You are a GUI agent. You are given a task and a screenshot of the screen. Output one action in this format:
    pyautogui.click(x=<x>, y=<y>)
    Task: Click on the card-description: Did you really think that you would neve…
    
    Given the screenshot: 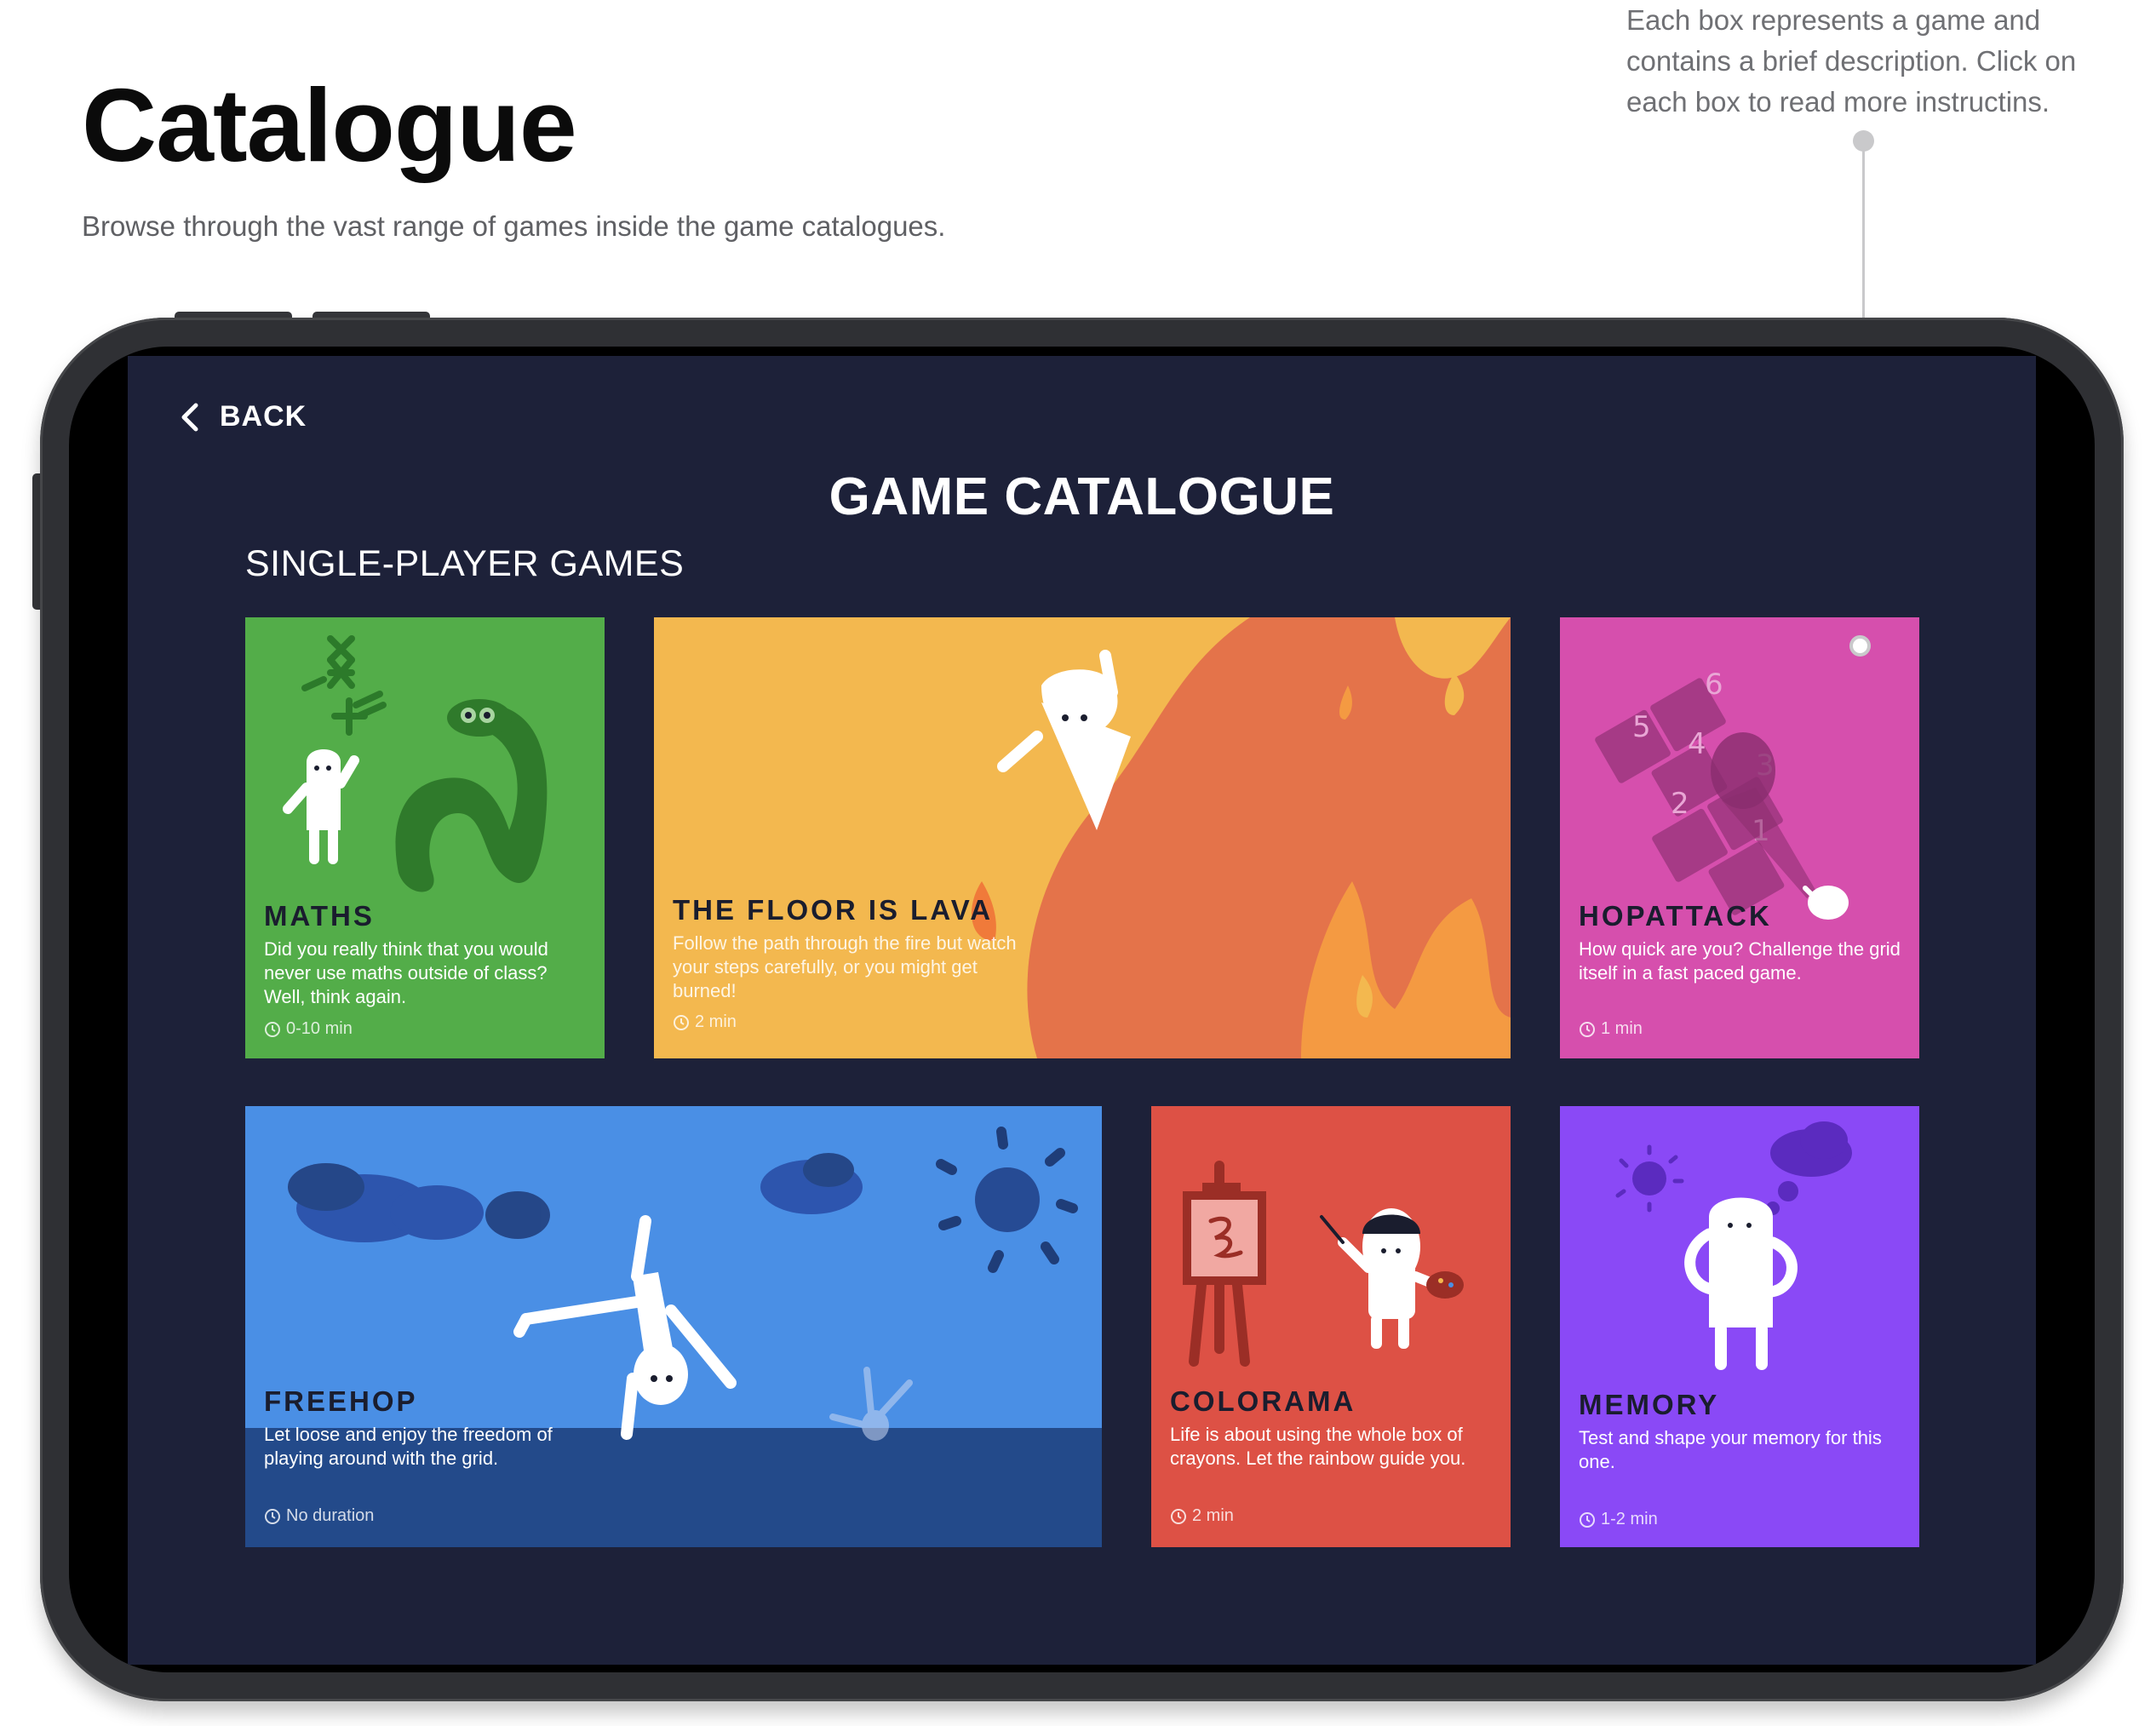 What is the action you would take?
    pyautogui.click(x=406, y=972)
    